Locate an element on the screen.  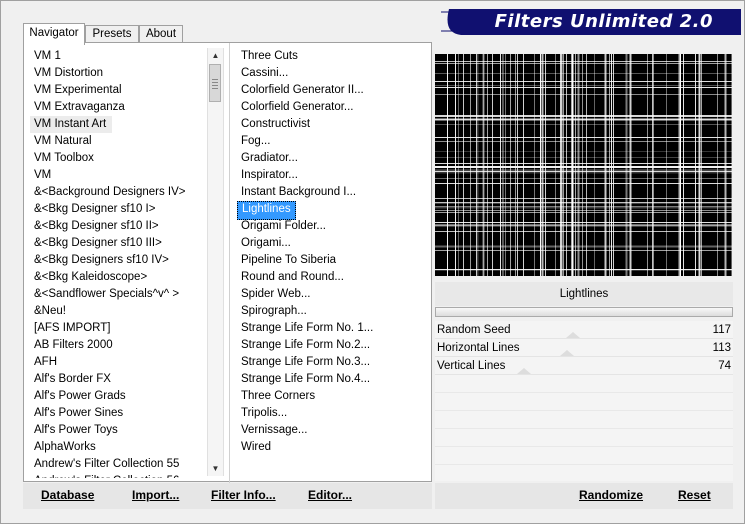
param-value: 117 is located at coordinates (721, 330).